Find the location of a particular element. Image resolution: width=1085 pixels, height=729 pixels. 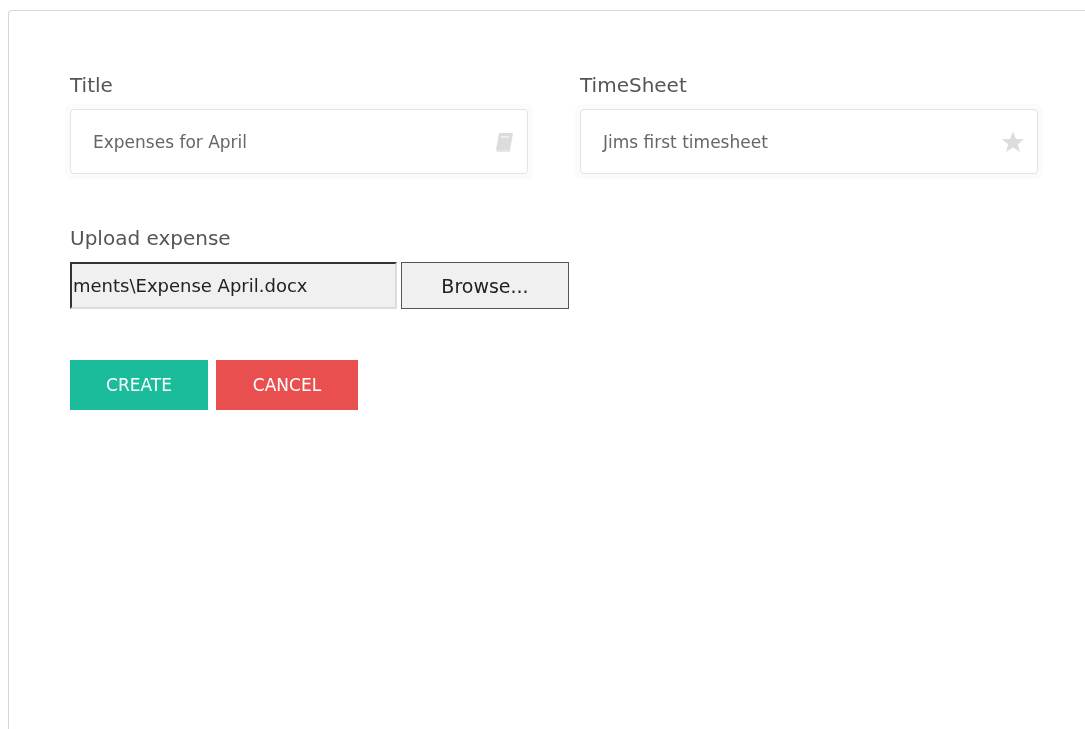

field-label: Upload expense is located at coordinates (151, 238).